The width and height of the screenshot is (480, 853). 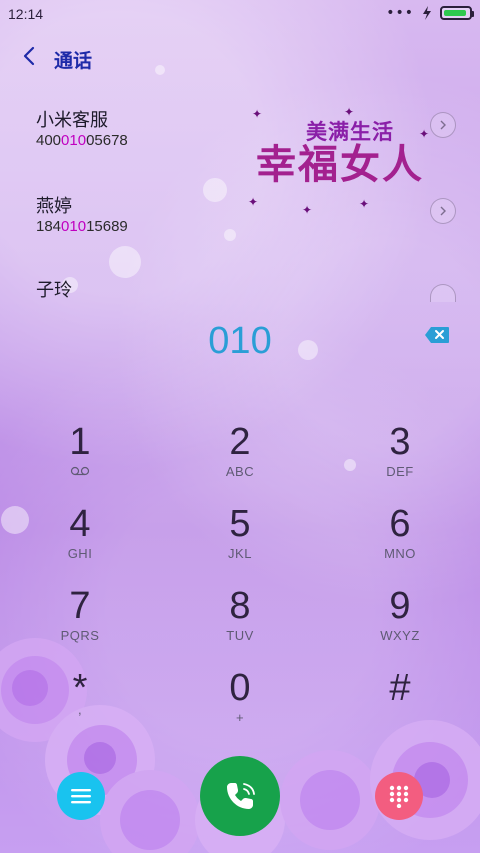 What do you see at coordinates (240, 524) in the screenshot?
I see `key-digit: 5` at bounding box center [240, 524].